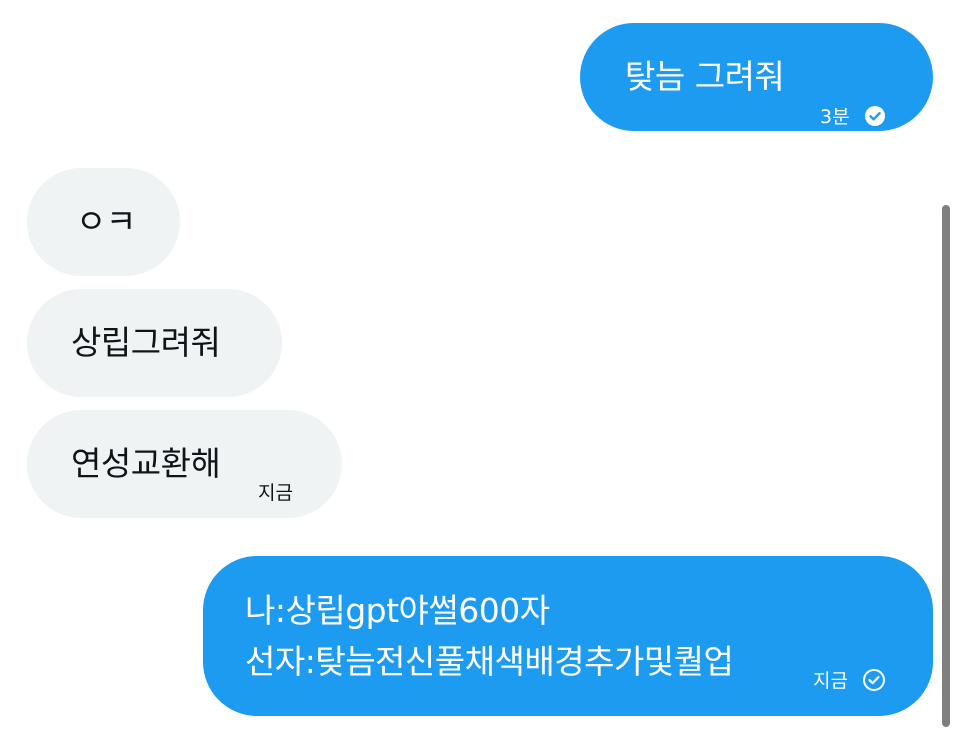 The width and height of the screenshot is (959, 735). I want to click on message-text: 상립그려줘, so click(146, 342).